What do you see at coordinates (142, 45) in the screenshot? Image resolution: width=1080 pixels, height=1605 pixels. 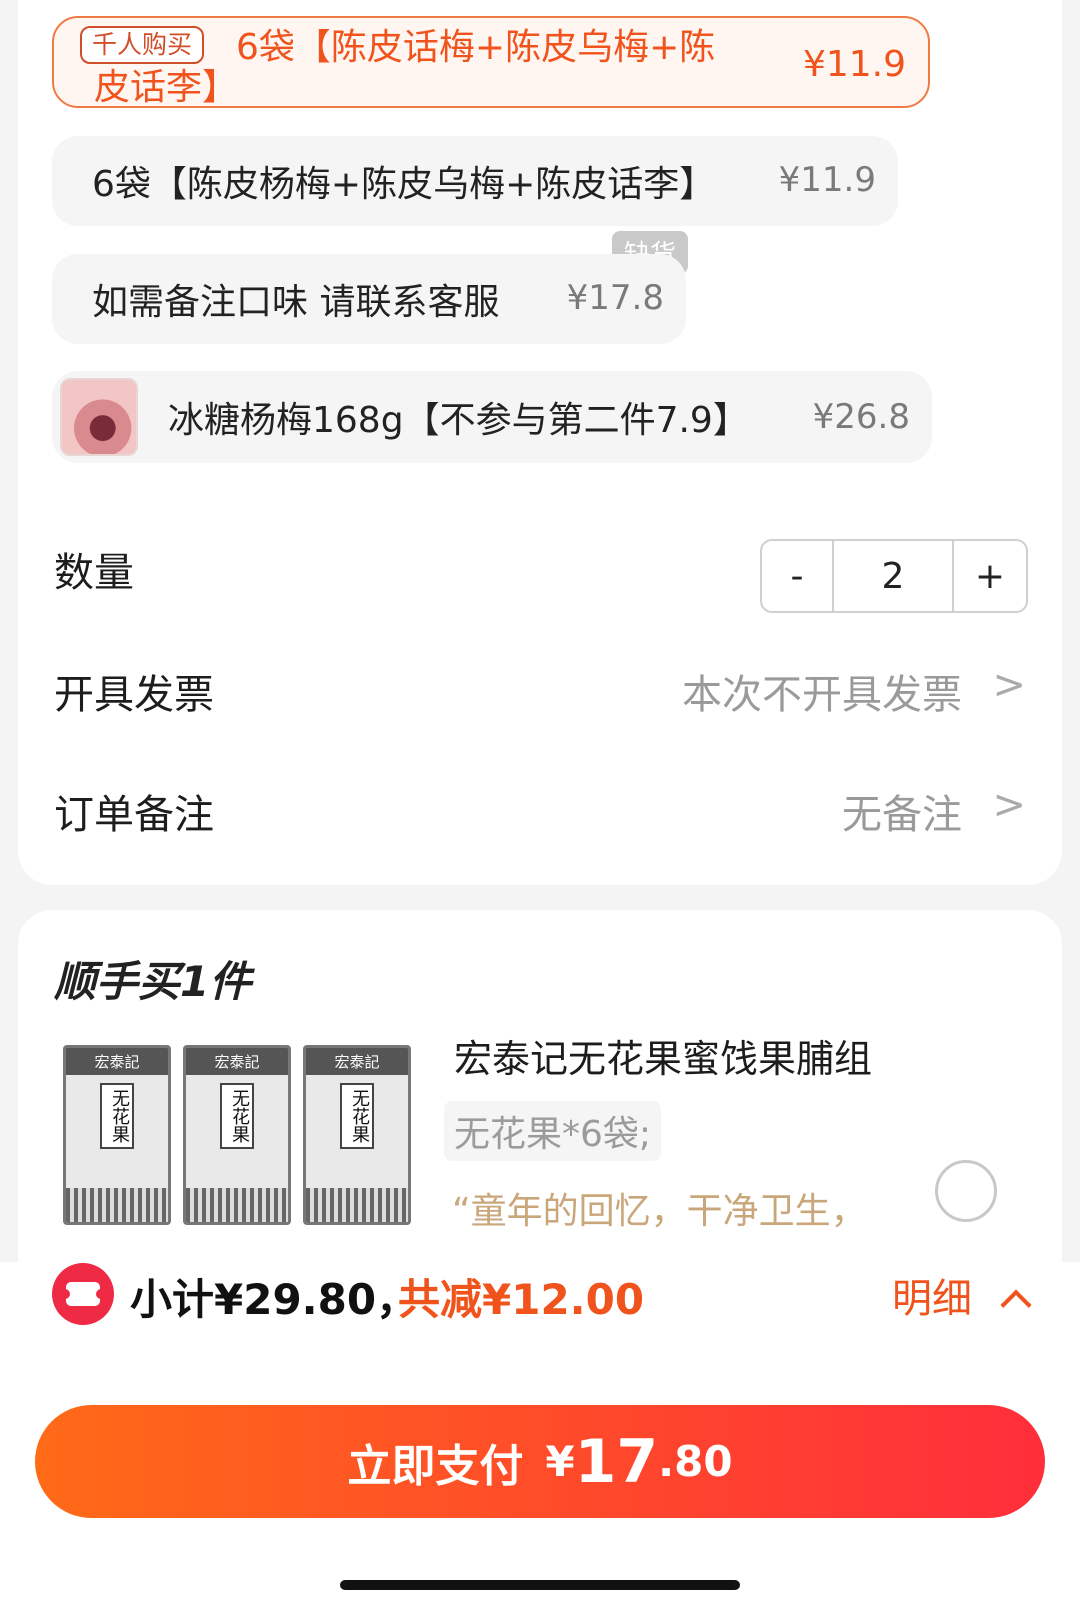 I see `popular-tag: 千人购买` at bounding box center [142, 45].